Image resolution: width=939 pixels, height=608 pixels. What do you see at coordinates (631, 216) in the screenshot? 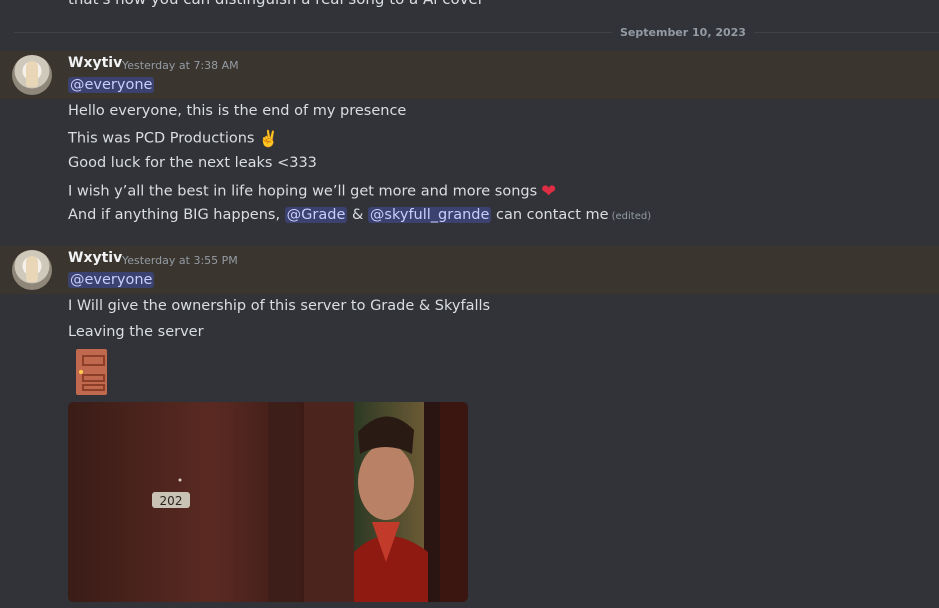
I see `edited-label: (edited)` at bounding box center [631, 216].